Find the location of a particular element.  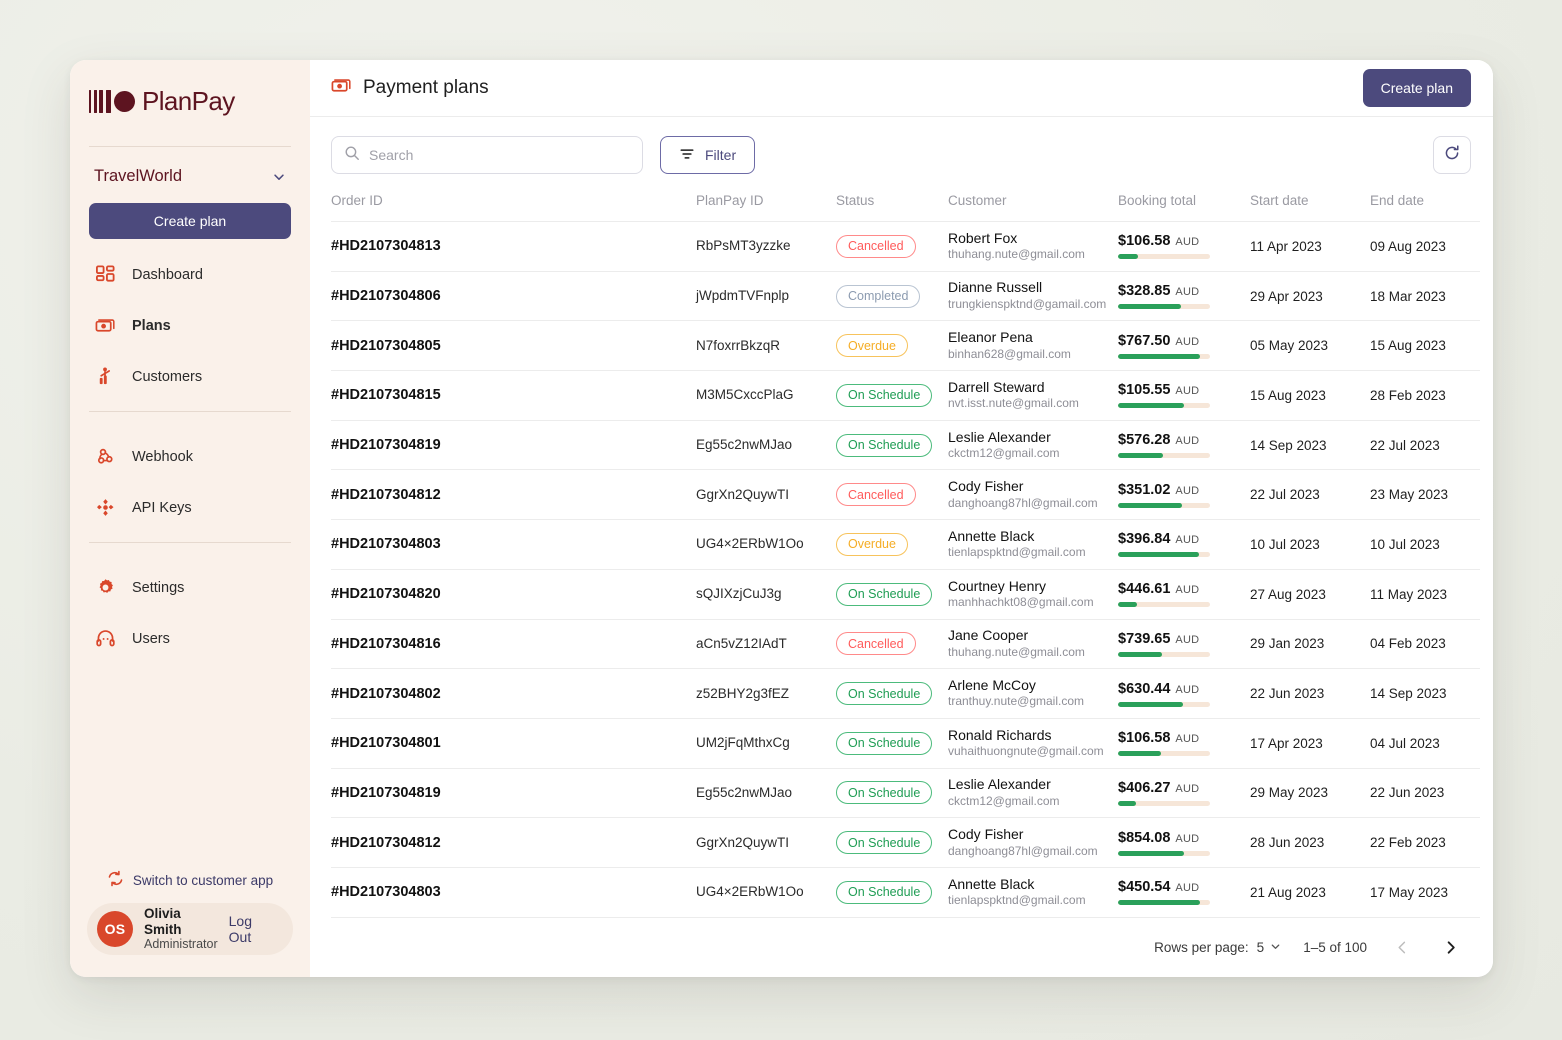

pagination-range: 1–5 of 100 is located at coordinates (1335, 947).